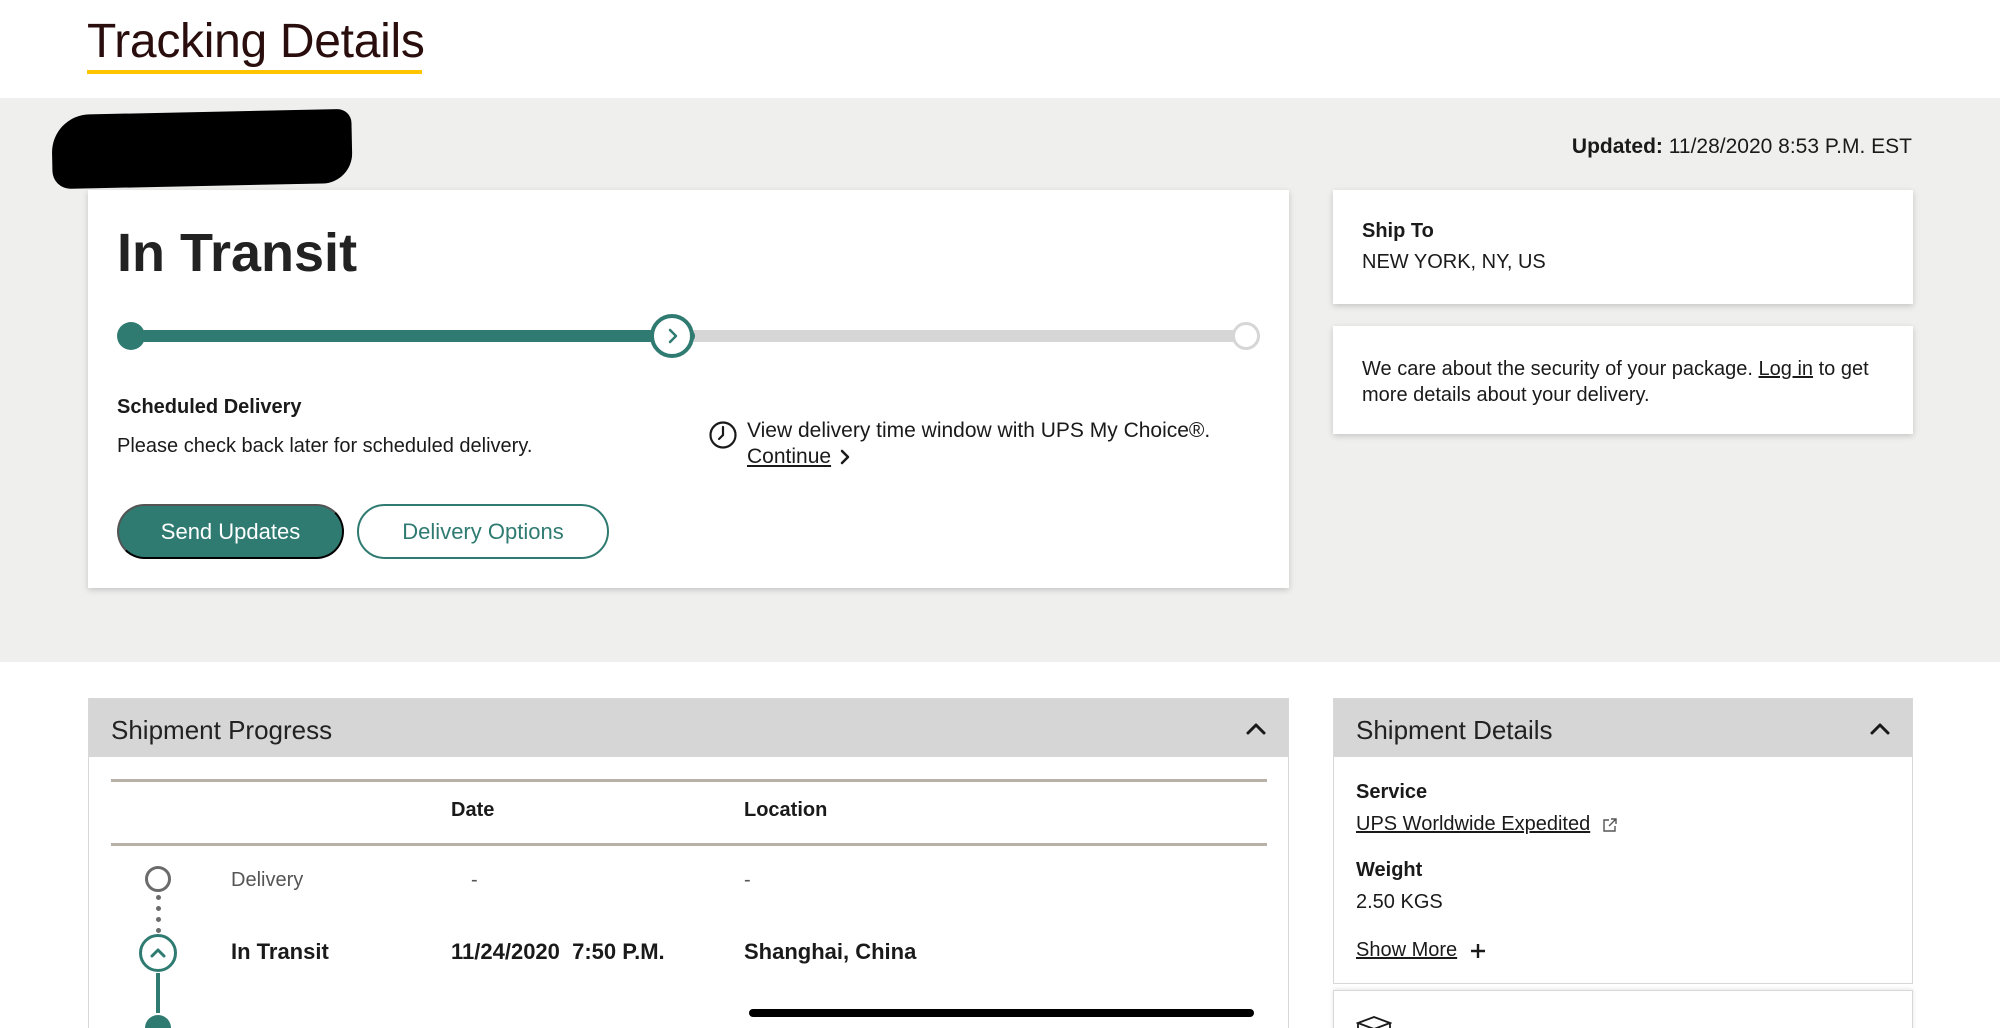  I want to click on timeline-connector-complete, so click(158, 993).